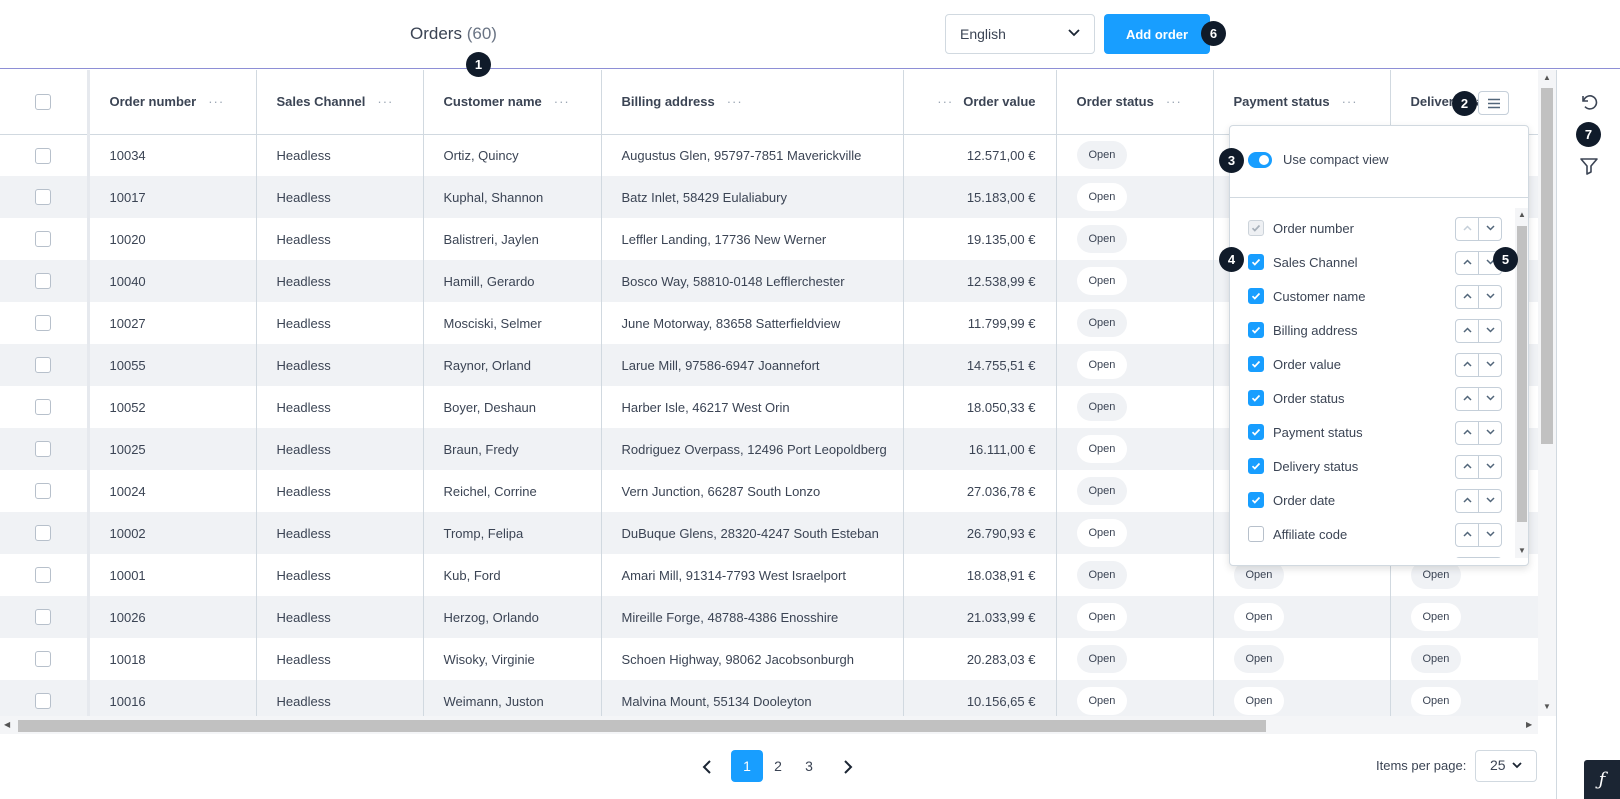 This screenshot has width=1620, height=799. I want to click on order-number-cell: 10027, so click(172, 323).